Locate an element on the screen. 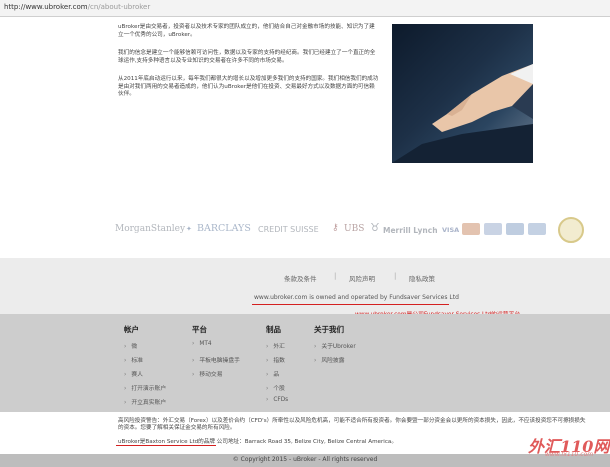 Image resolution: width=610 pixels, height=467 pixels. menu-heading: 帐户 is located at coordinates (131, 329).